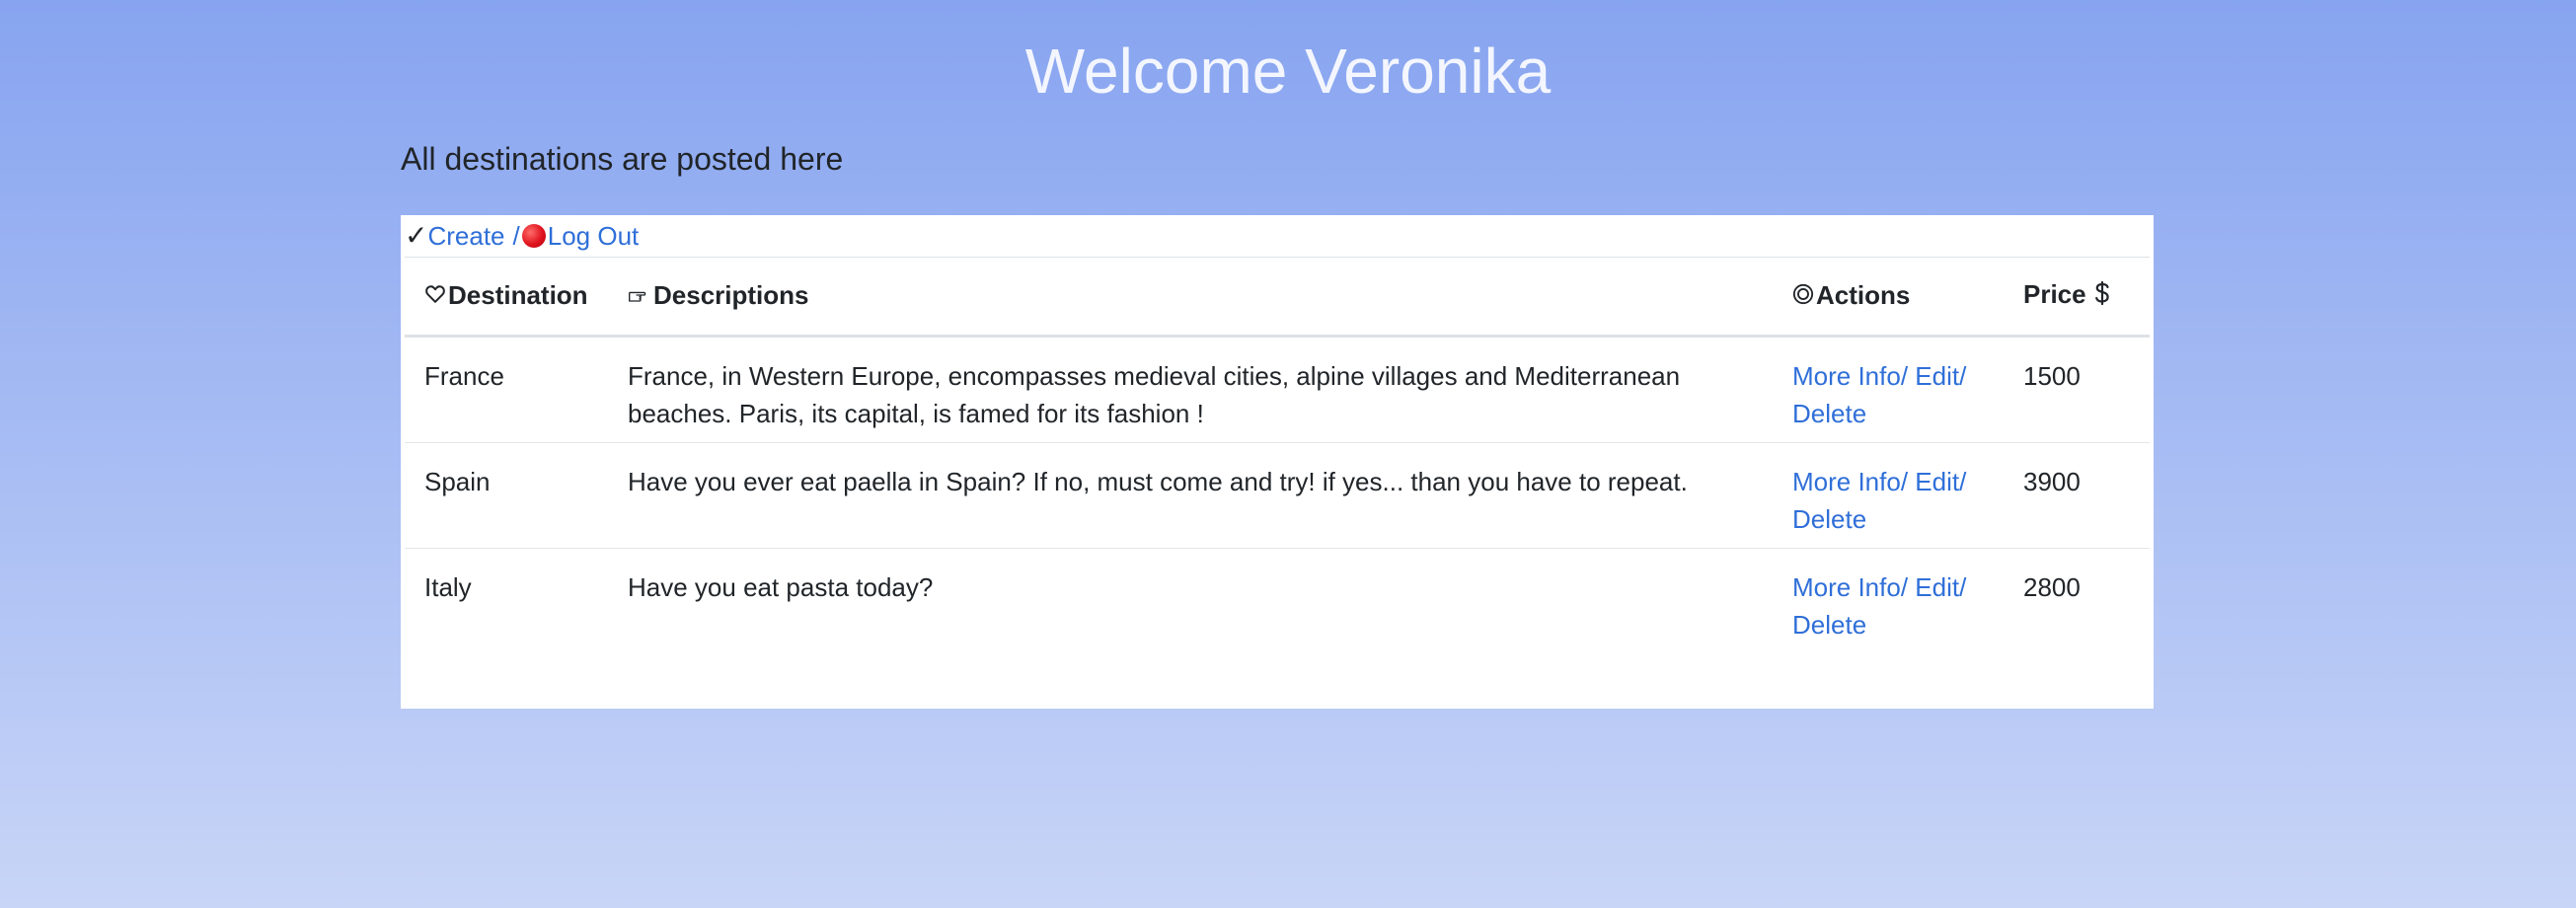  I want to click on page-subtitle: All destinations are posted here, so click(622, 159).